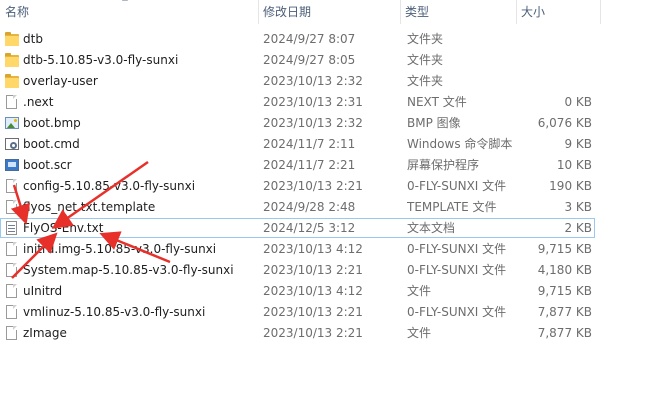 Image resolution: width=663 pixels, height=405 pixels. What do you see at coordinates (47, 165) in the screenshot?
I see `file-name: boot.scr` at bounding box center [47, 165].